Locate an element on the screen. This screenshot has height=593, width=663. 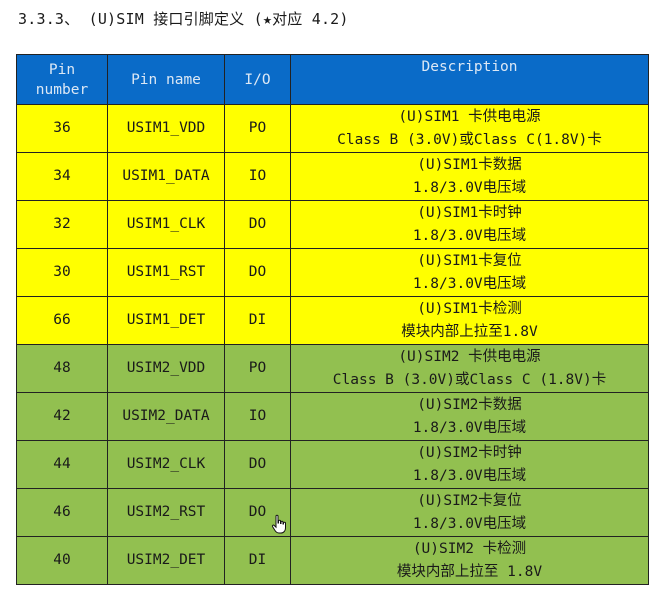
pin-name-cell: USIM2_RST is located at coordinates (166, 512).